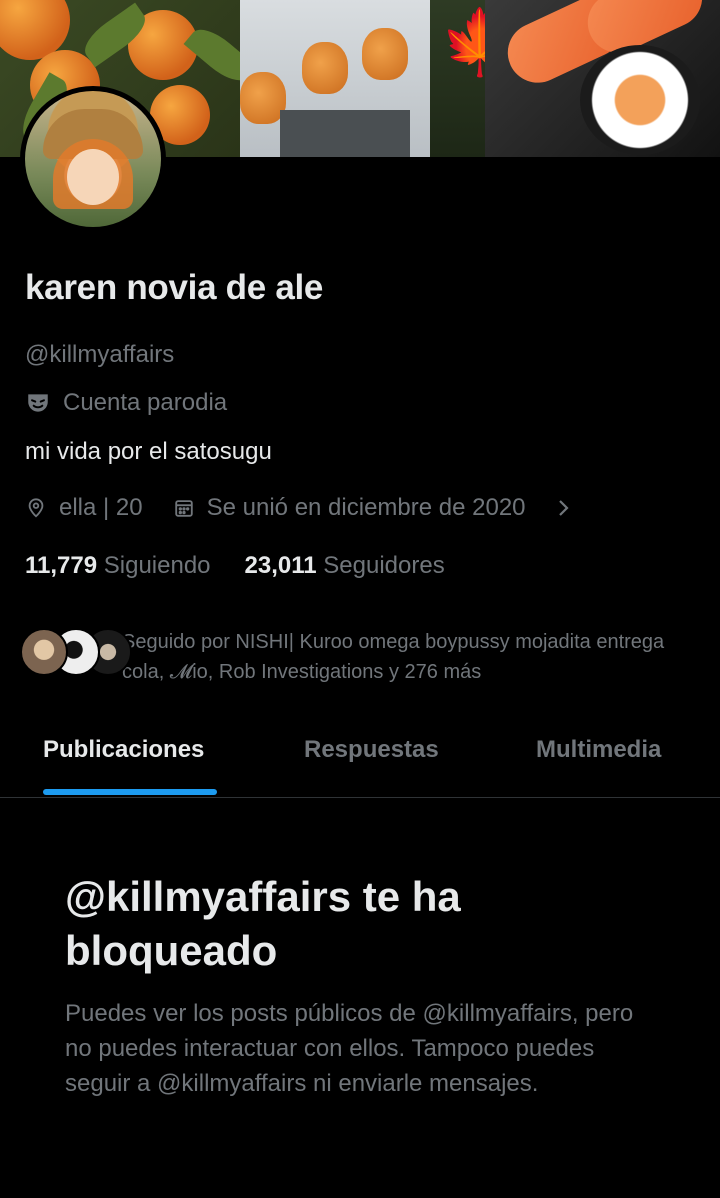  I want to click on tab-publicaciones: Publicaciones, so click(123, 750).